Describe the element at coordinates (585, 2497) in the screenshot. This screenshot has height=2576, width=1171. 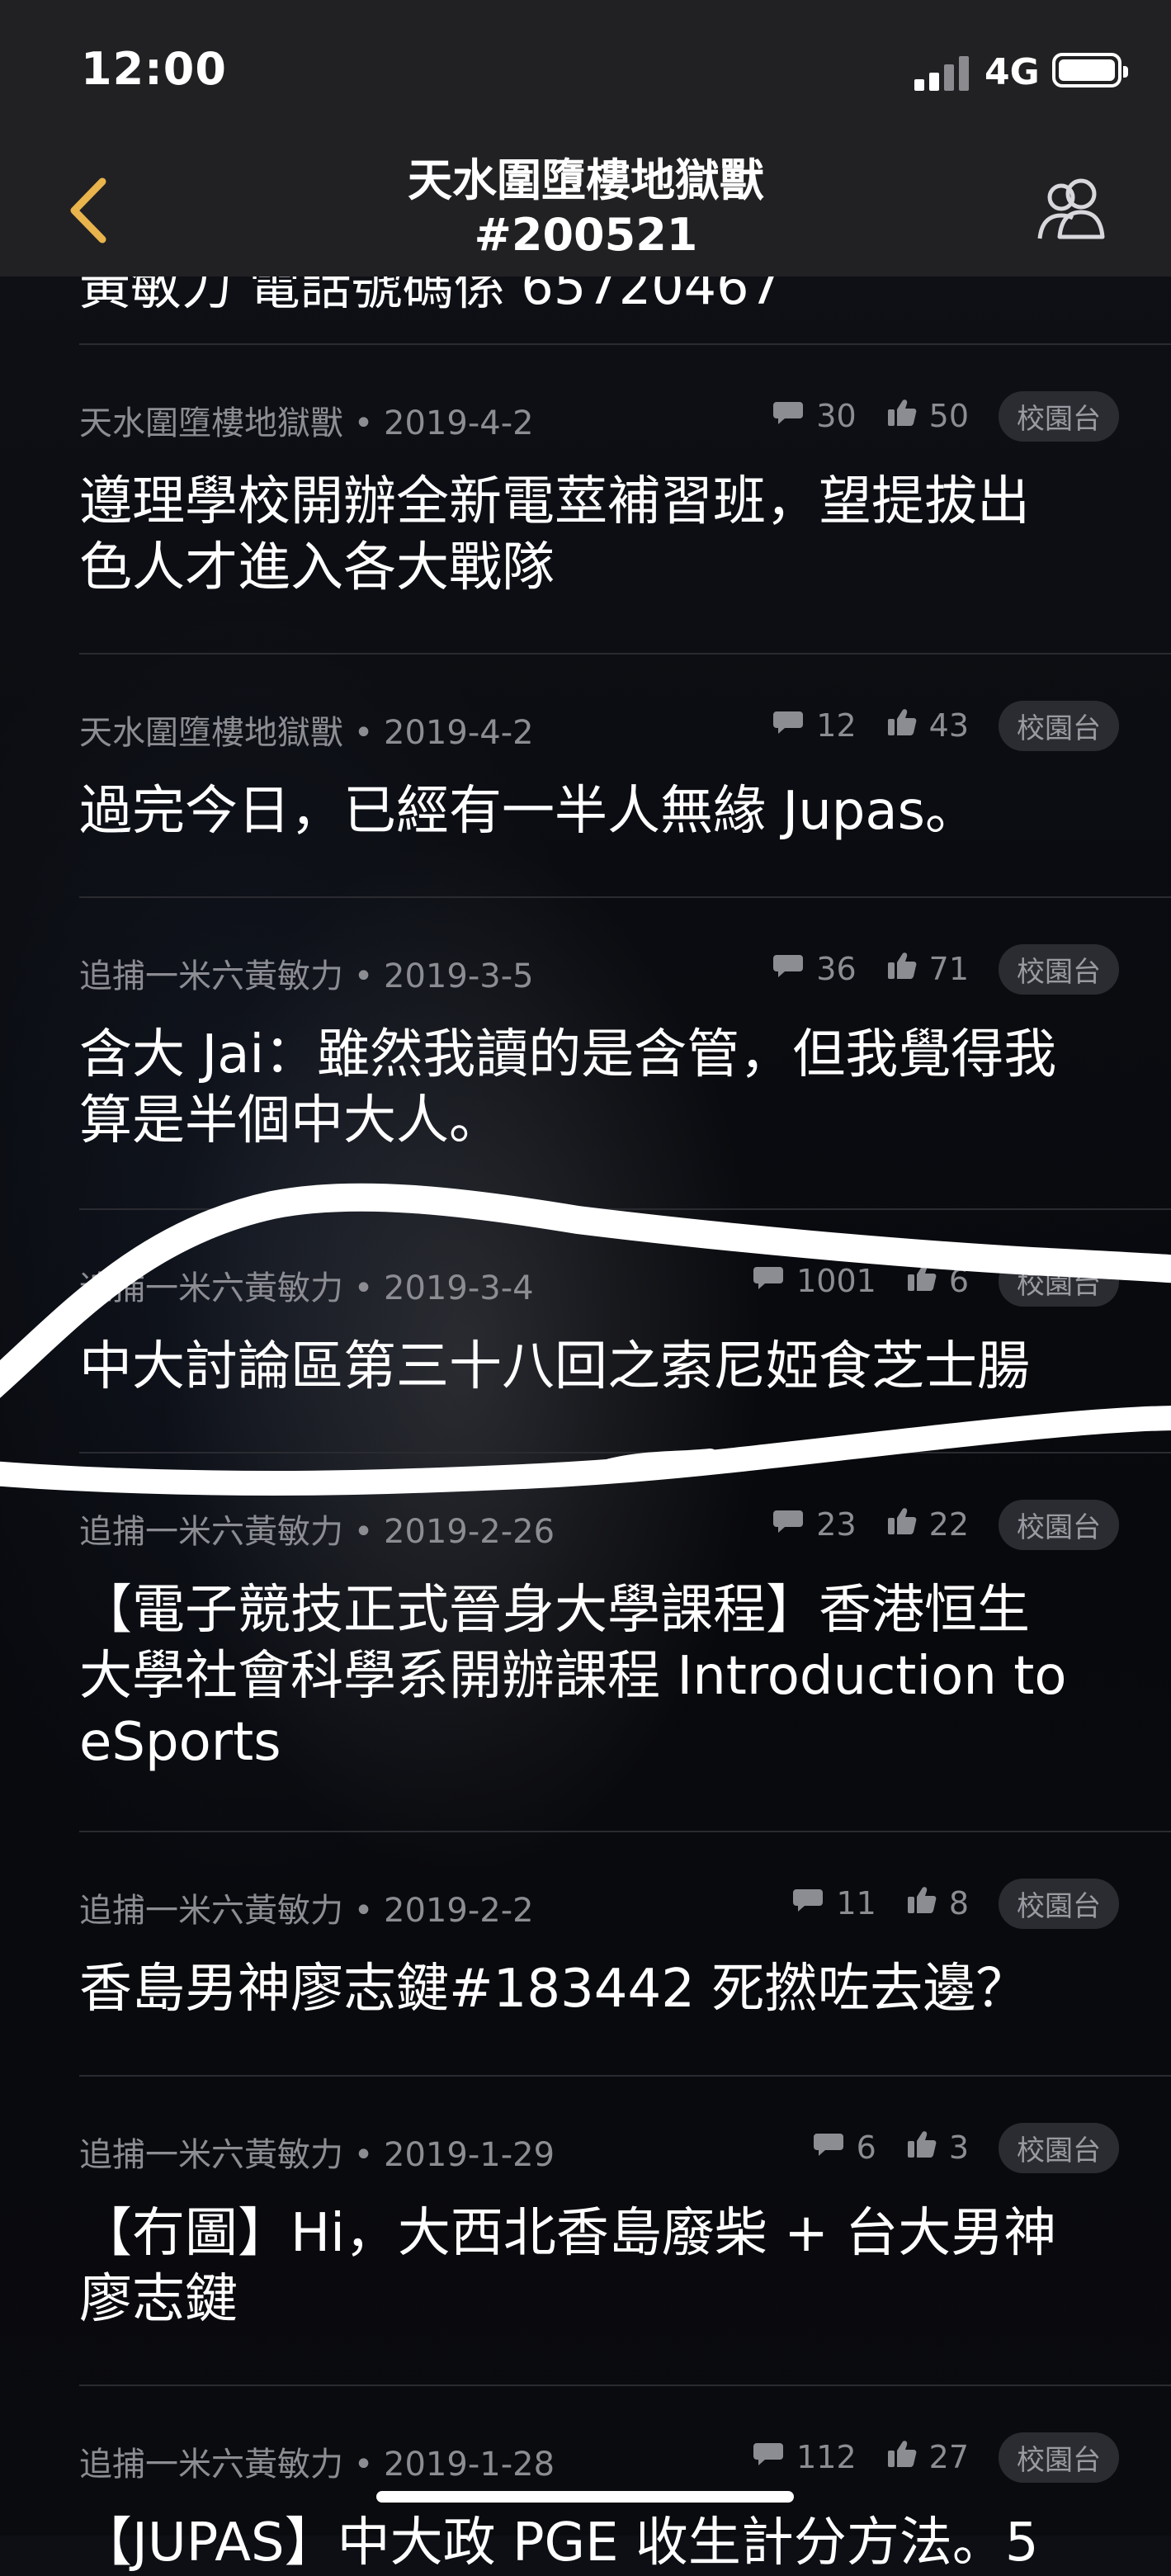
I see `home-indicator` at that location.